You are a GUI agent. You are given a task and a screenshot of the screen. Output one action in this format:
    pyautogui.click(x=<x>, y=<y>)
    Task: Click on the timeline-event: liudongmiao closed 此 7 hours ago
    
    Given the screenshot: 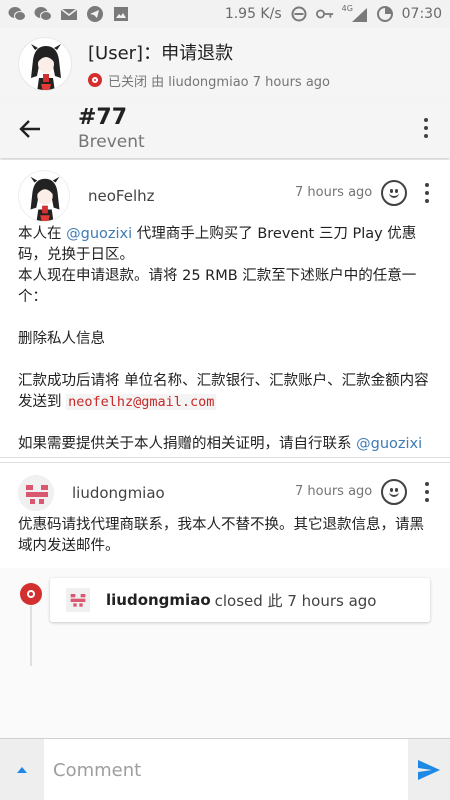 What is the action you would take?
    pyautogui.click(x=240, y=600)
    